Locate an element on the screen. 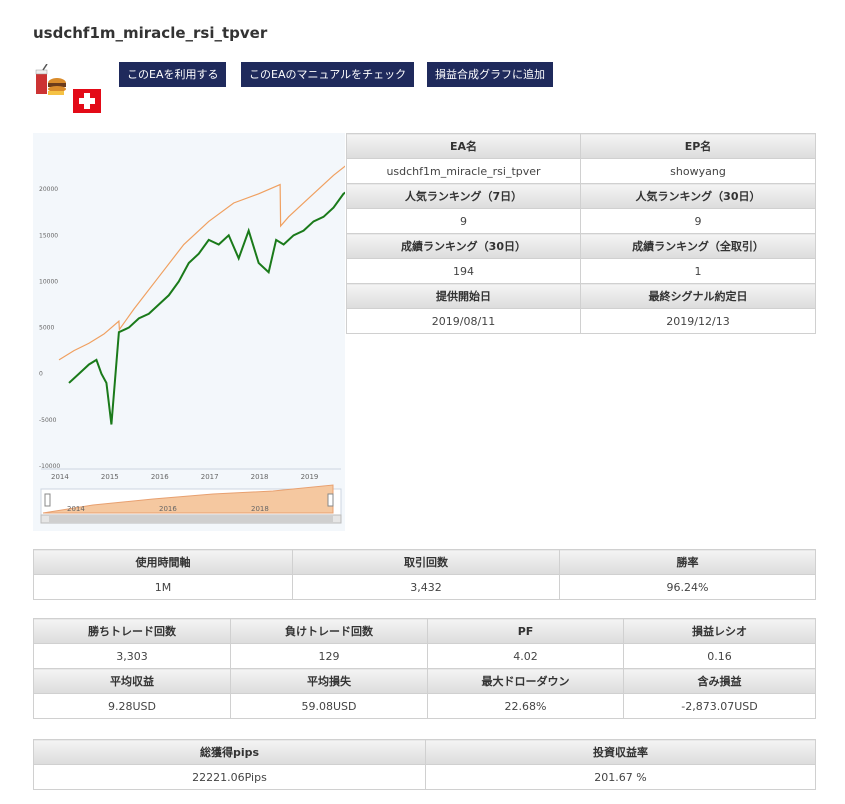 This screenshot has height=804, width=845. info-value-left: usdchf1m_miracle_rsi_tpver is located at coordinates (463, 171).